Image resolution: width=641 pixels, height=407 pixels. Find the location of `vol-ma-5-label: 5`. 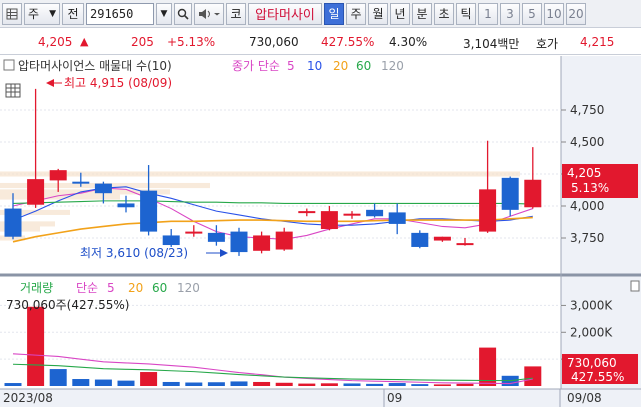

vol-ma-5-label: 5 is located at coordinates (111, 288).